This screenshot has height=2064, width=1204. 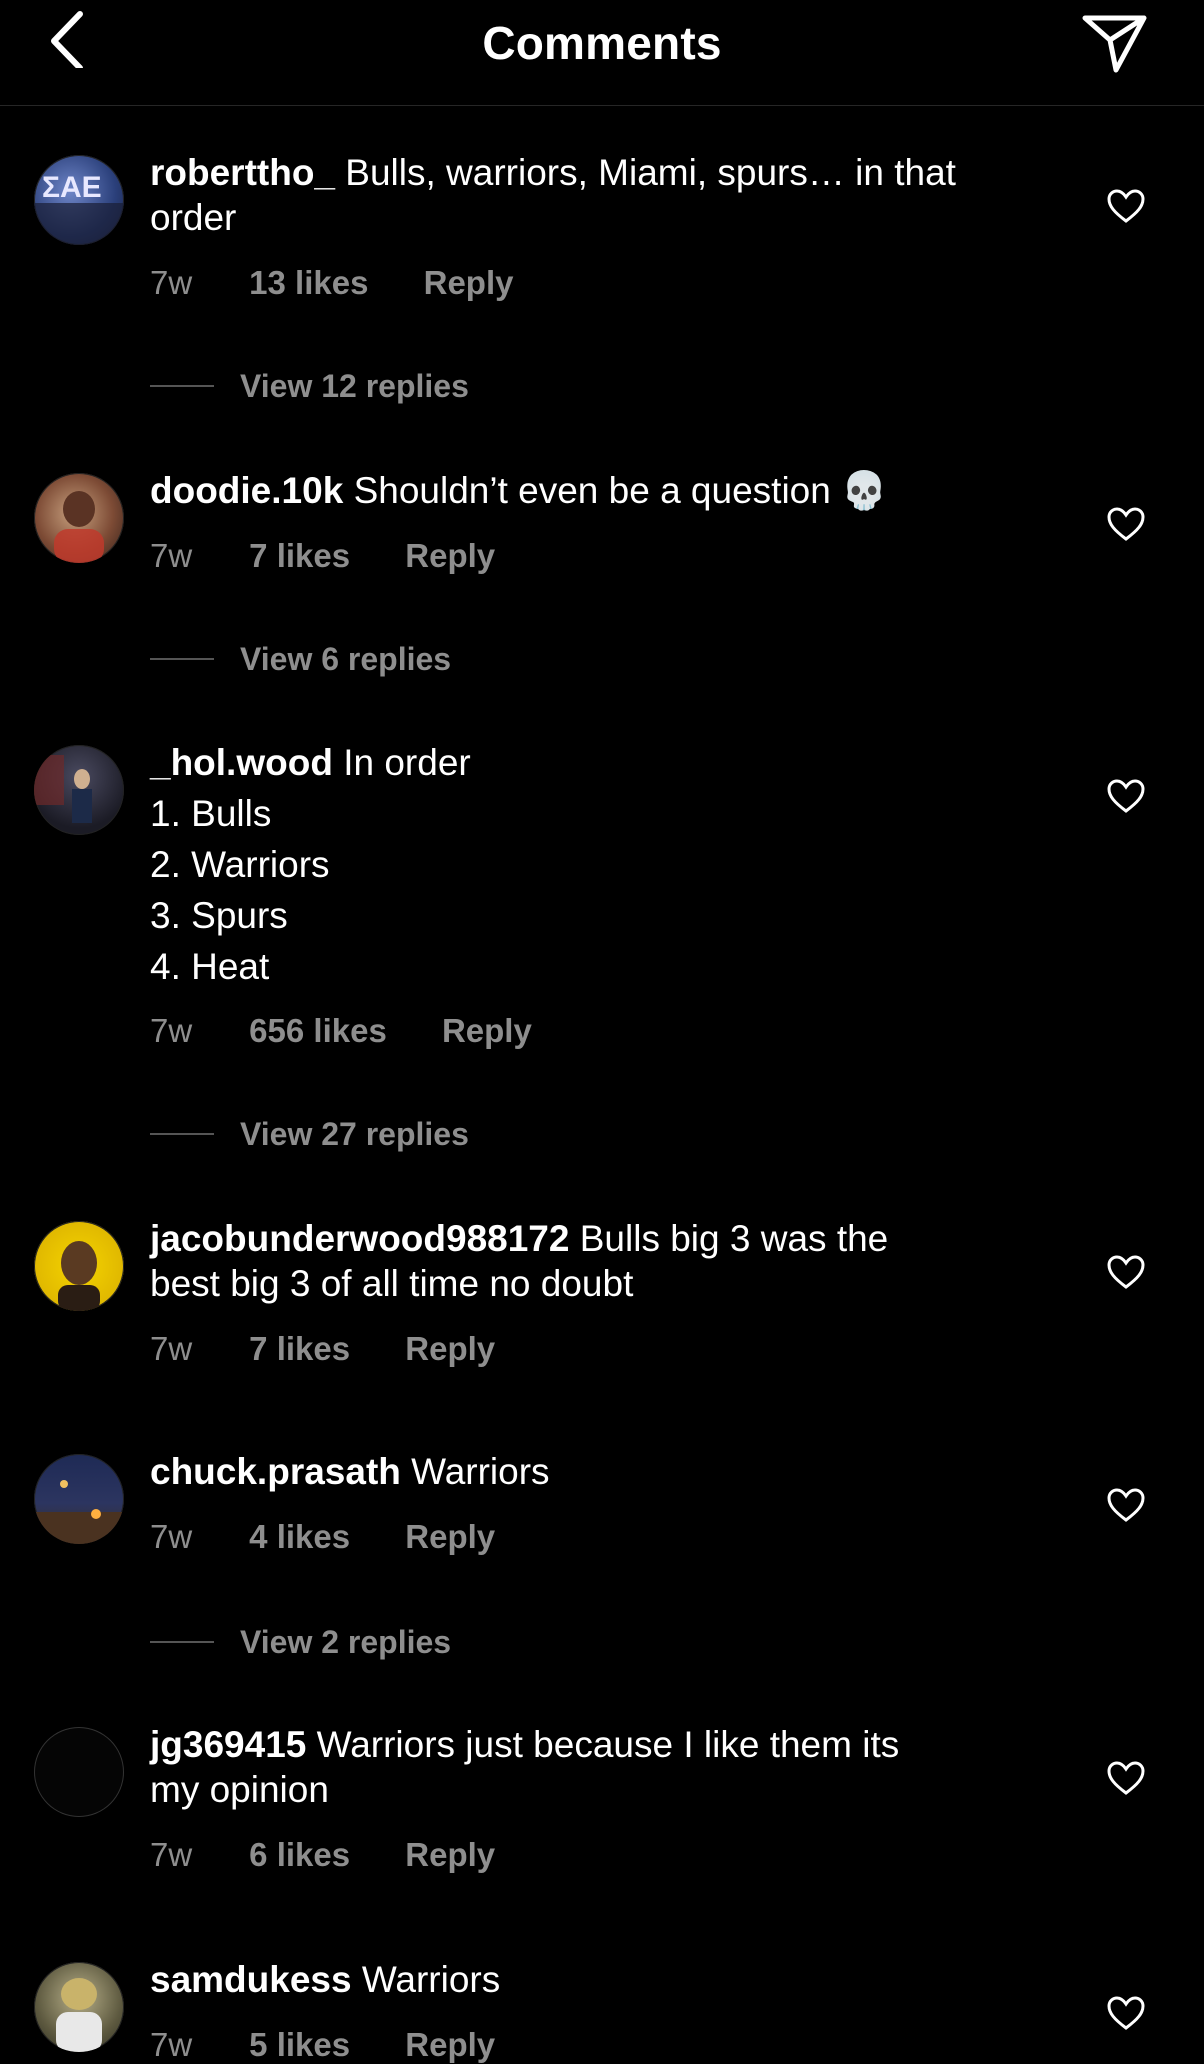 What do you see at coordinates (308, 282) in the screenshot?
I see `likes-count: 13 likes` at bounding box center [308, 282].